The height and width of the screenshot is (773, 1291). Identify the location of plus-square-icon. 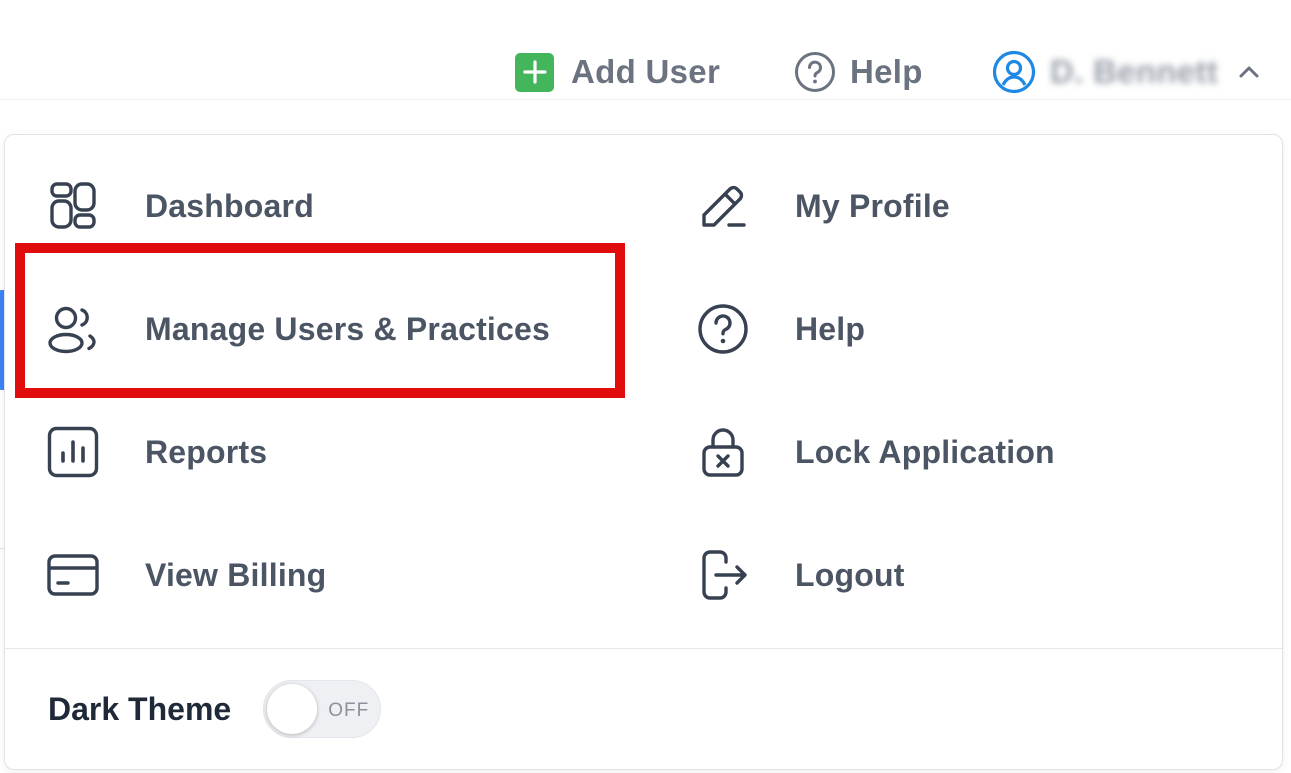
(534, 72).